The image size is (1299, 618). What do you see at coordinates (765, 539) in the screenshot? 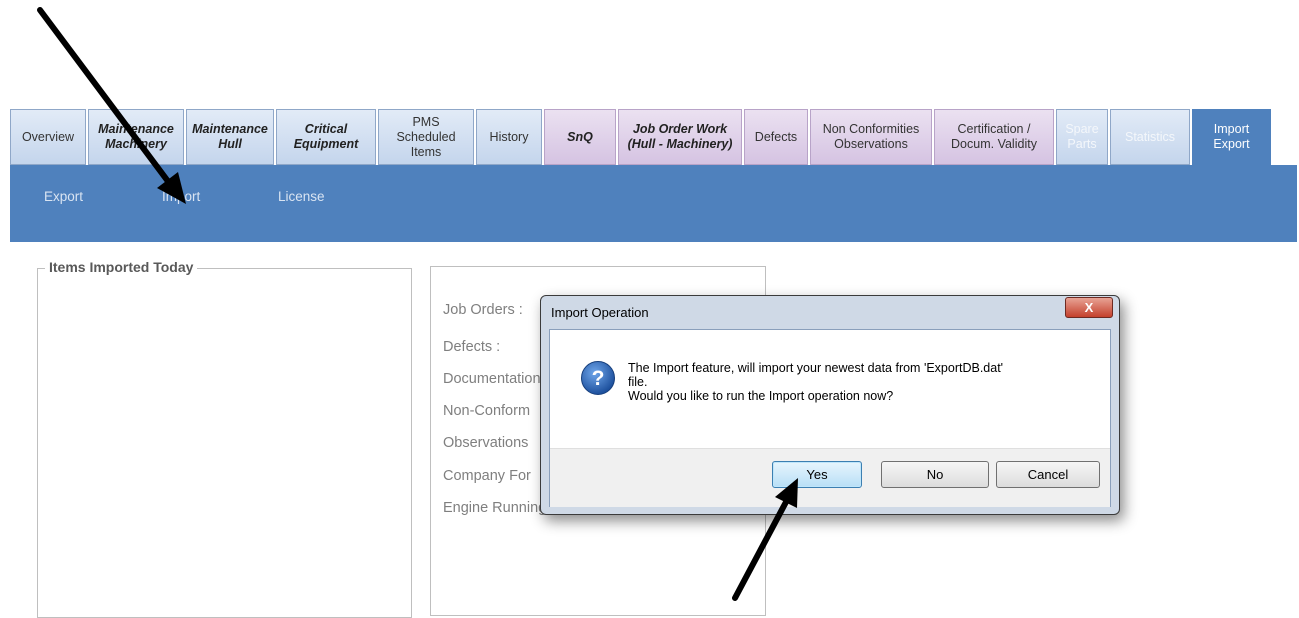
I see `arrow-to-yes-icon` at bounding box center [765, 539].